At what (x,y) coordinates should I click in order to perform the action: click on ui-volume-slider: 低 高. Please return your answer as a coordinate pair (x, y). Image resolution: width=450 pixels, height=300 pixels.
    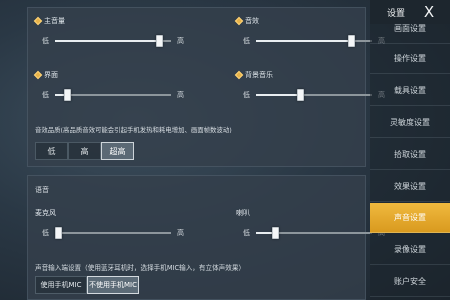
    Looking at the image, I should click on (115, 95).